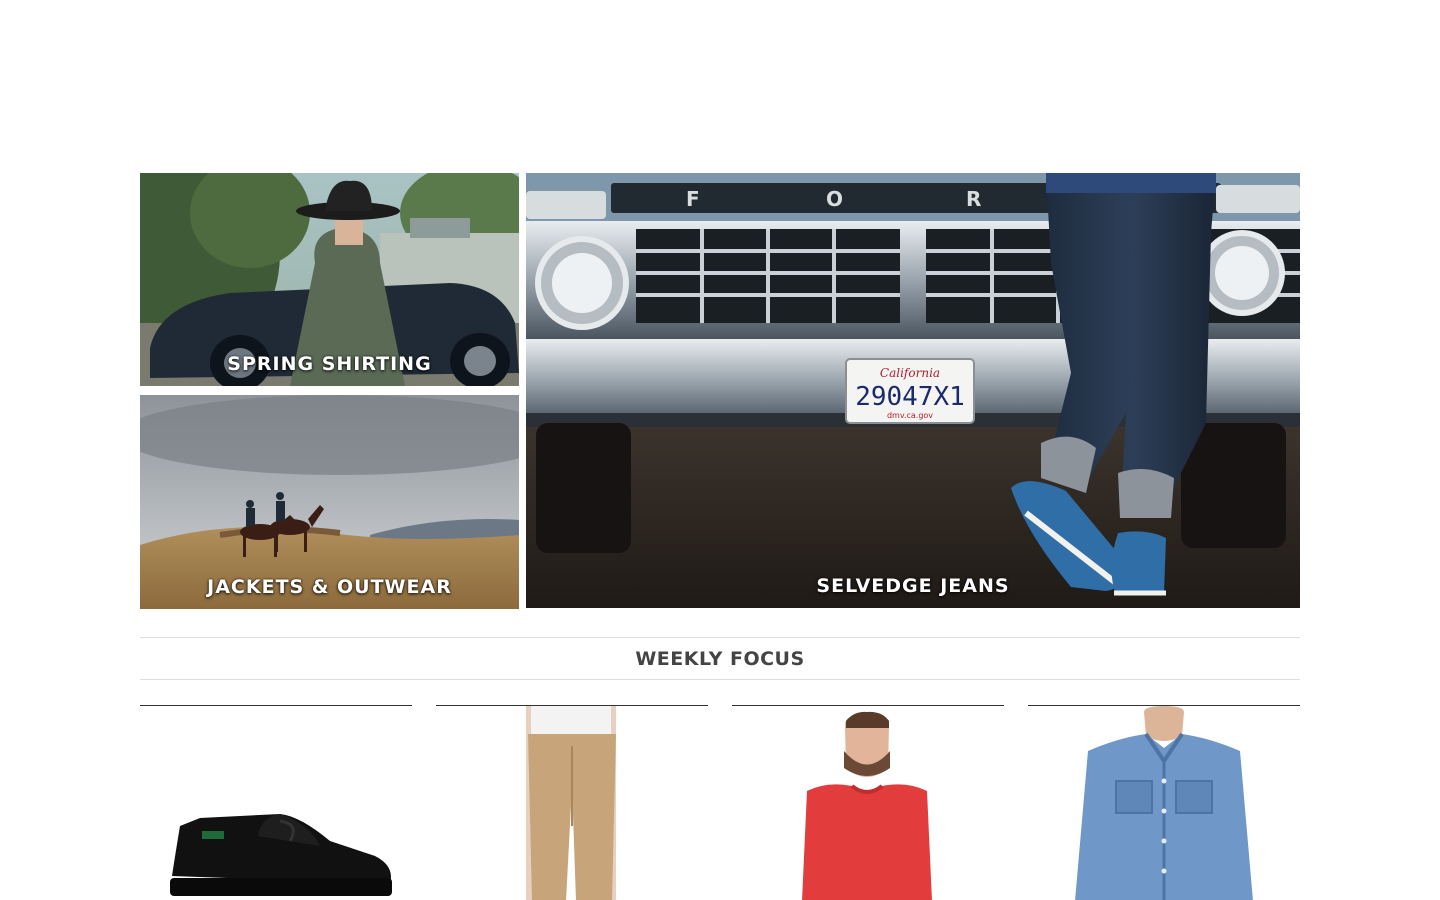 The width and height of the screenshot is (1440, 900). I want to click on hero-tile-spring-shirting: SPRING SHIRTING, so click(329, 279).